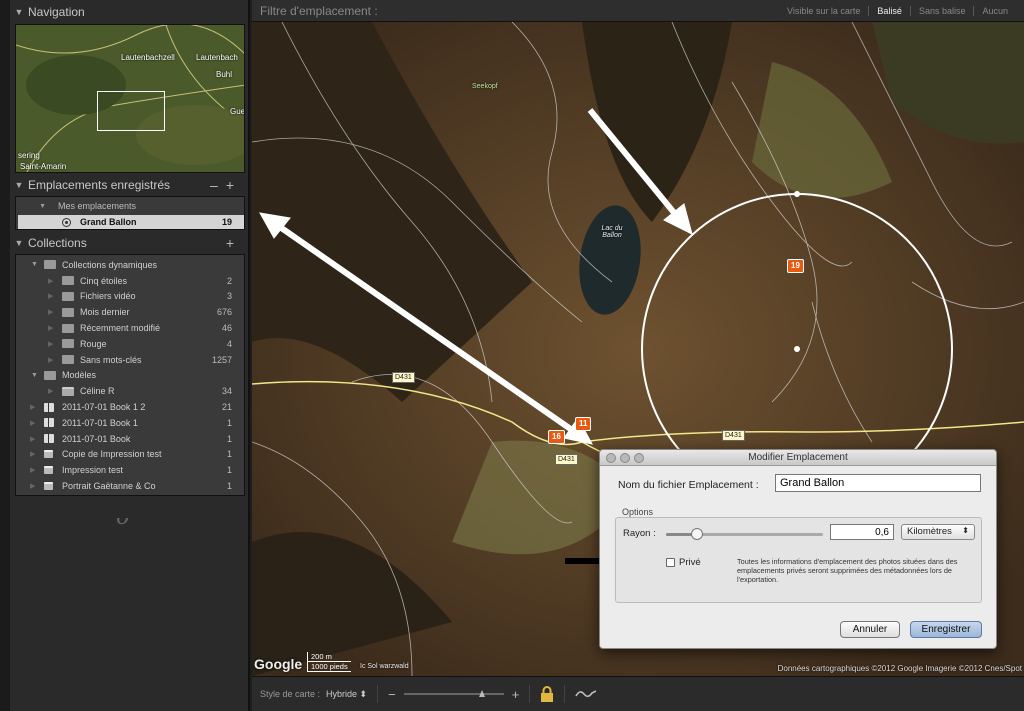 This screenshot has width=1024, height=711. I want to click on track-log-icon, so click(587, 694).